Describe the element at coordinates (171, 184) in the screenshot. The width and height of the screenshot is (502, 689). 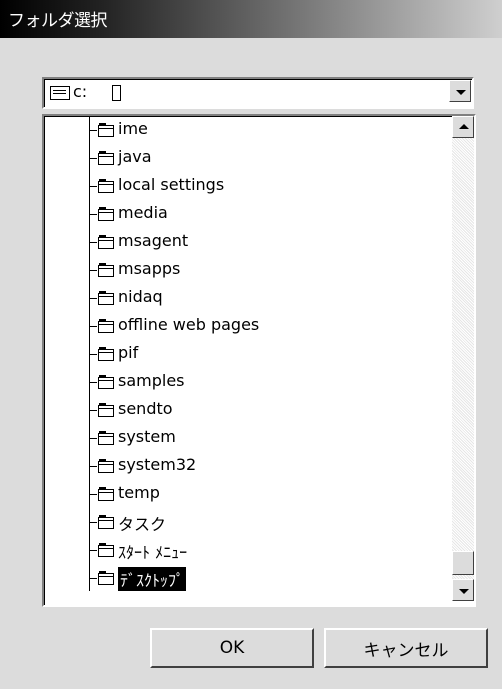
I see `tree-item-label: local settings` at that location.